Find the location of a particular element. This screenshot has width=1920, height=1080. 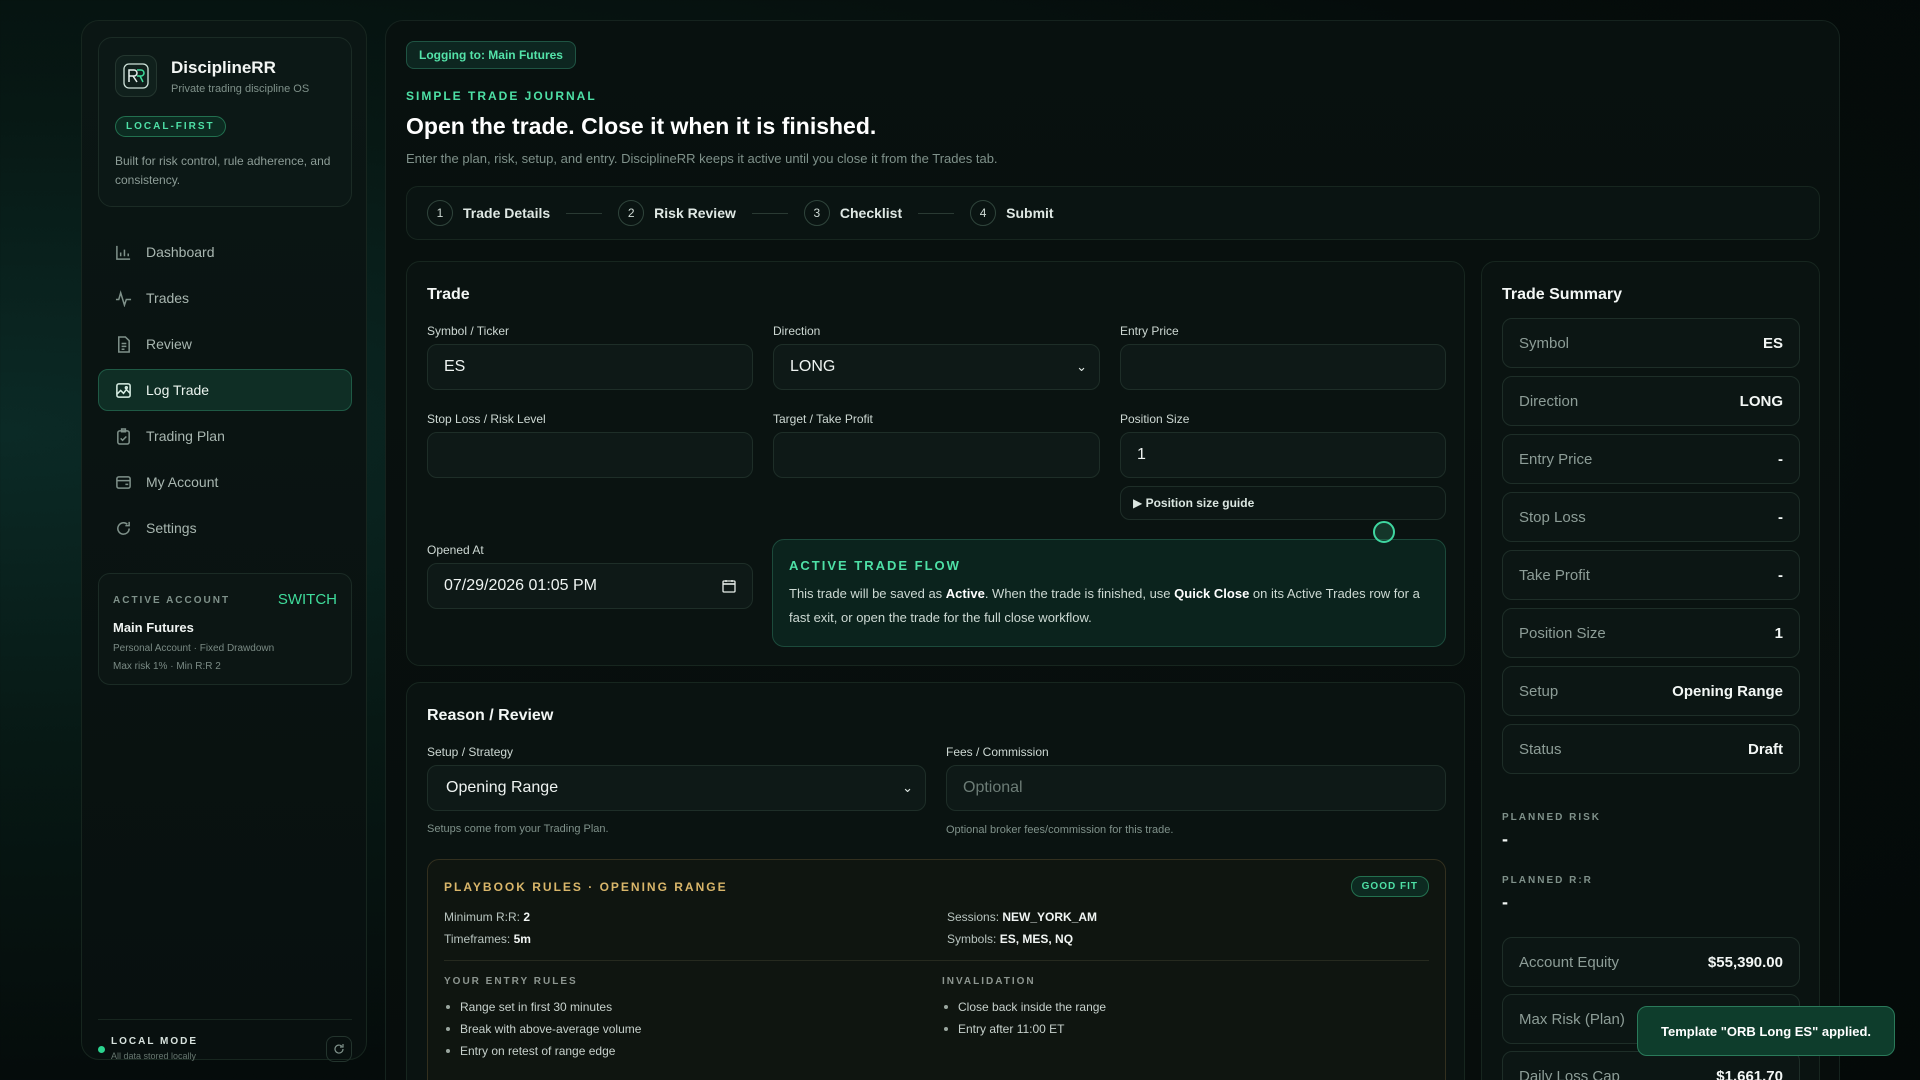

brand-name: DisciplineRR is located at coordinates (223, 67).